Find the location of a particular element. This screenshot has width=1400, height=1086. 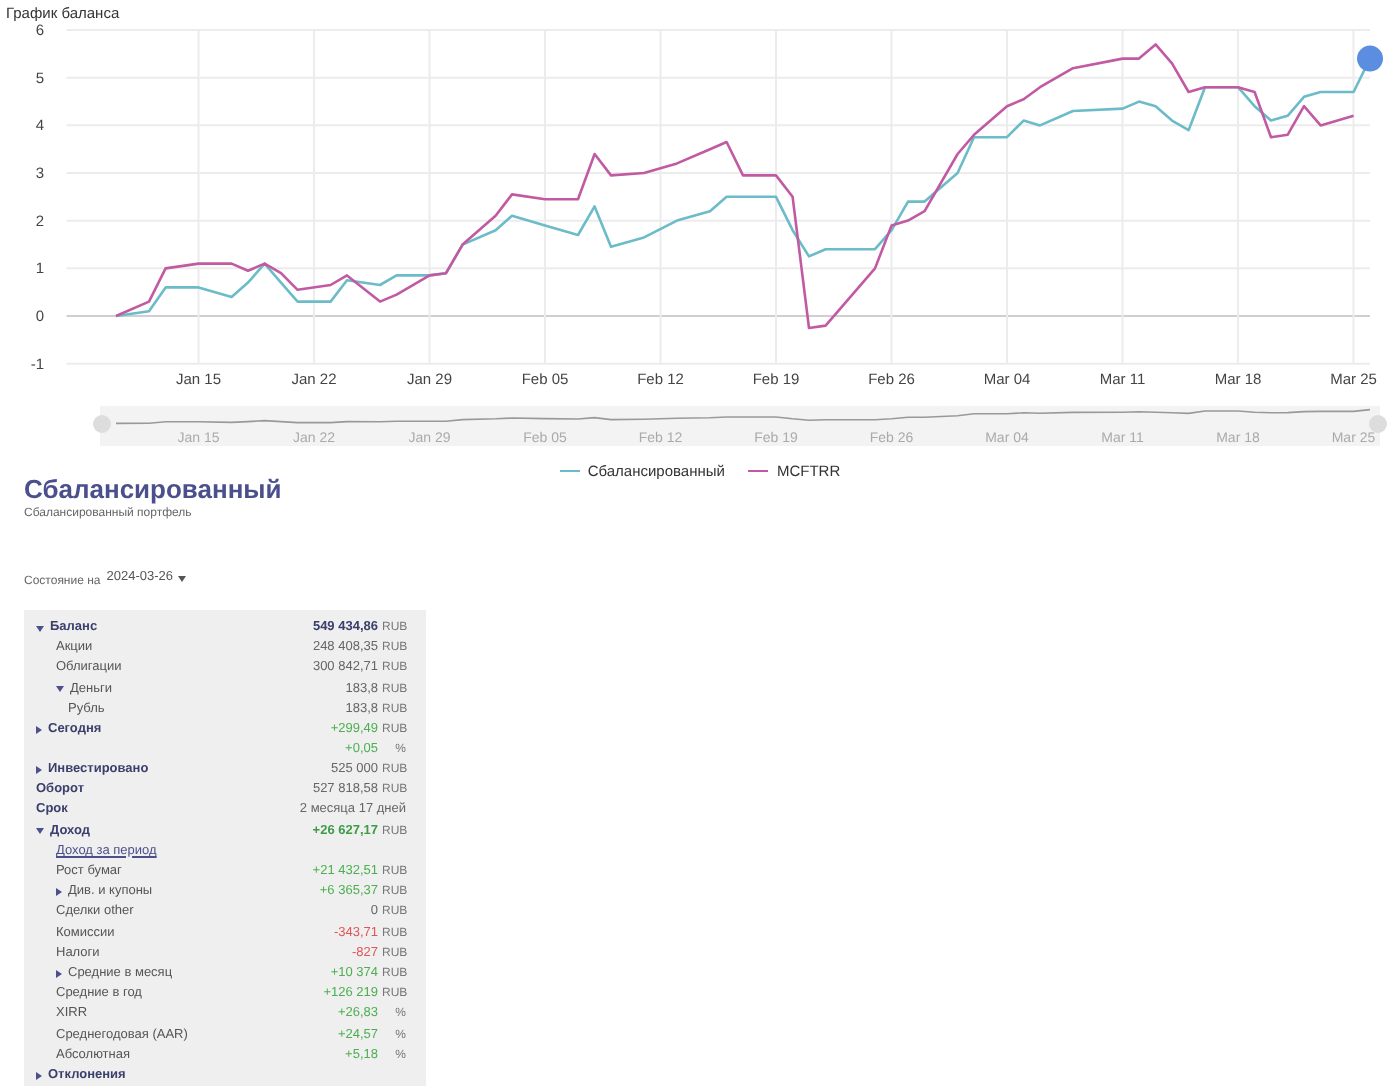

portfolio-title: Сбалансированный is located at coordinates (154, 490).